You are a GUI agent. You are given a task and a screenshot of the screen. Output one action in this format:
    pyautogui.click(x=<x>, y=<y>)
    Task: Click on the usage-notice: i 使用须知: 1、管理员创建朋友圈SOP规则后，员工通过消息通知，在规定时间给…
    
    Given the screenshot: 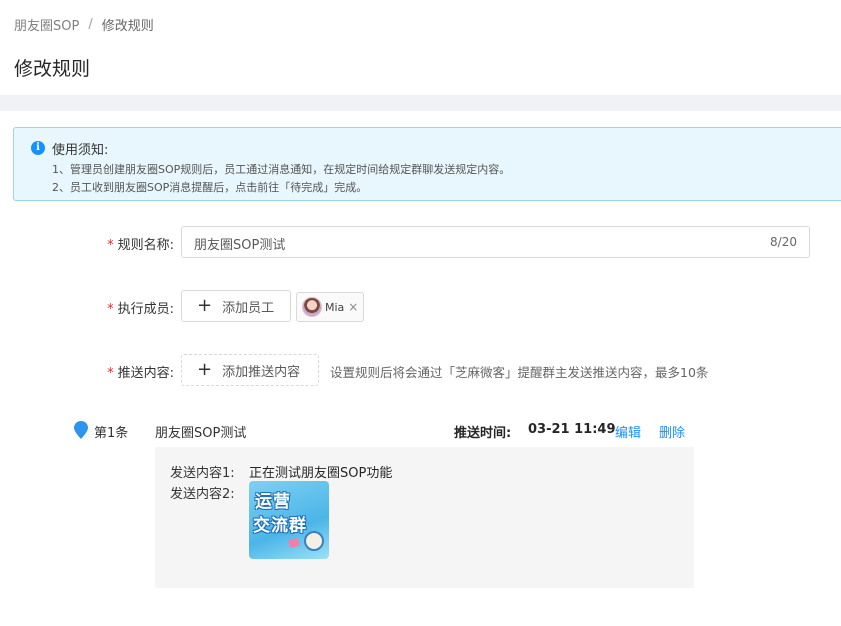 What is the action you would take?
    pyautogui.click(x=427, y=164)
    